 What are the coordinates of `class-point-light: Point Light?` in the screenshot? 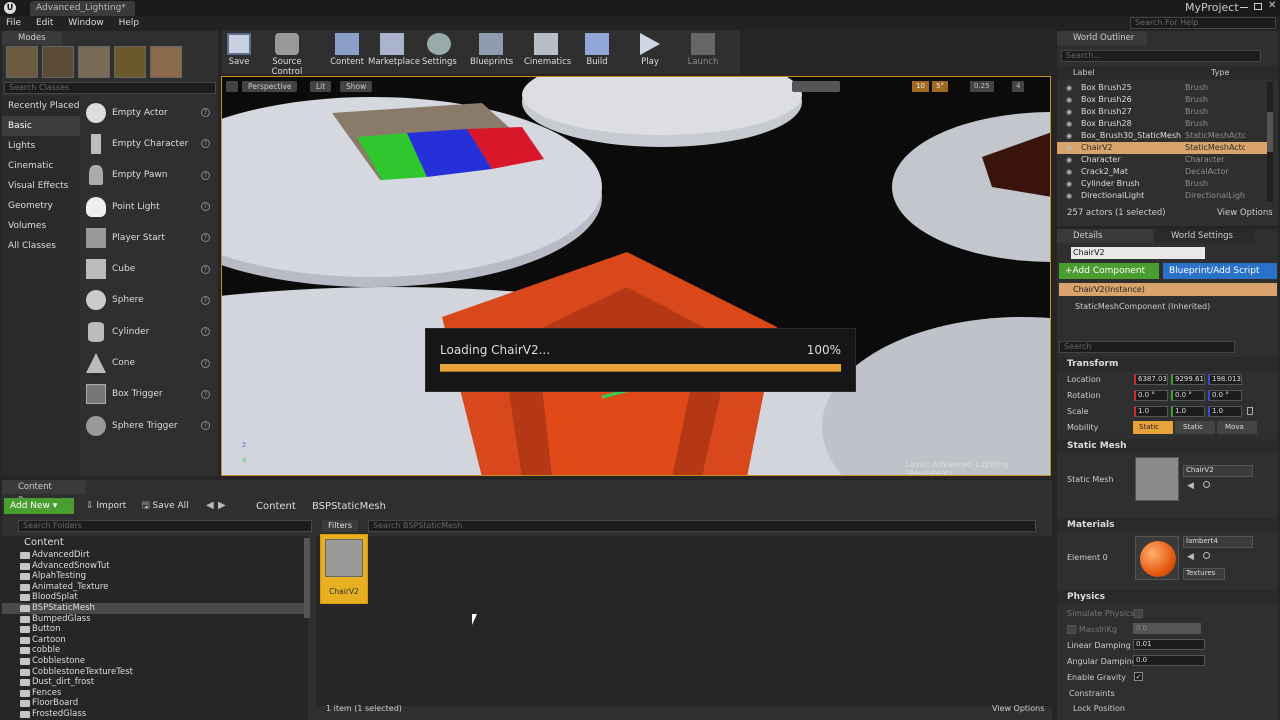 It's located at (148, 206).